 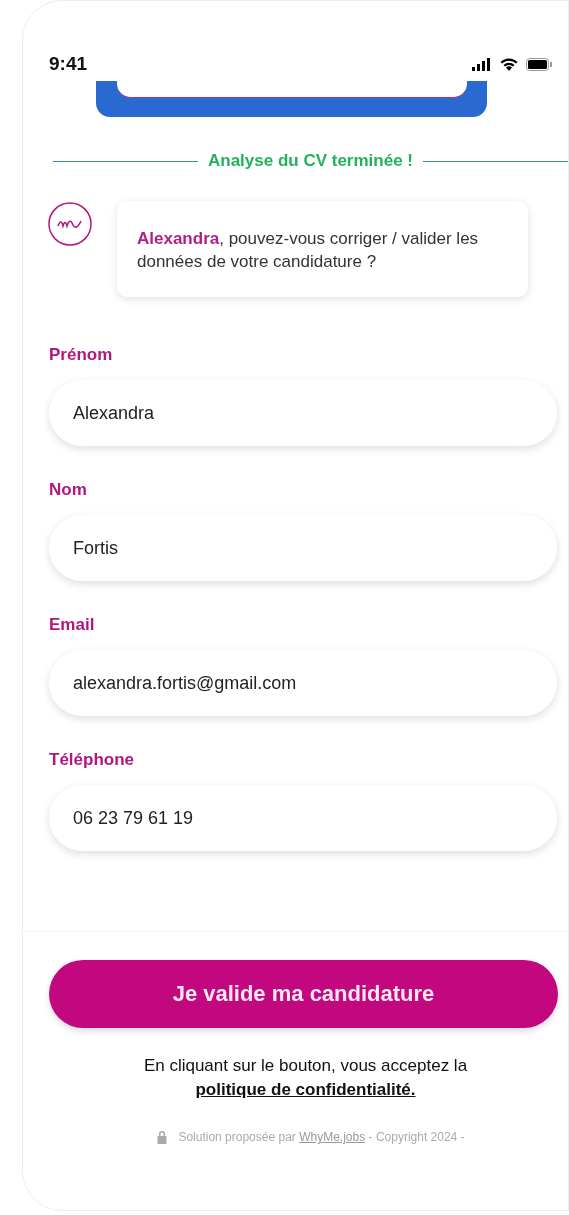 What do you see at coordinates (303, 994) in the screenshot?
I see `submit-button: Je valide ma candidature` at bounding box center [303, 994].